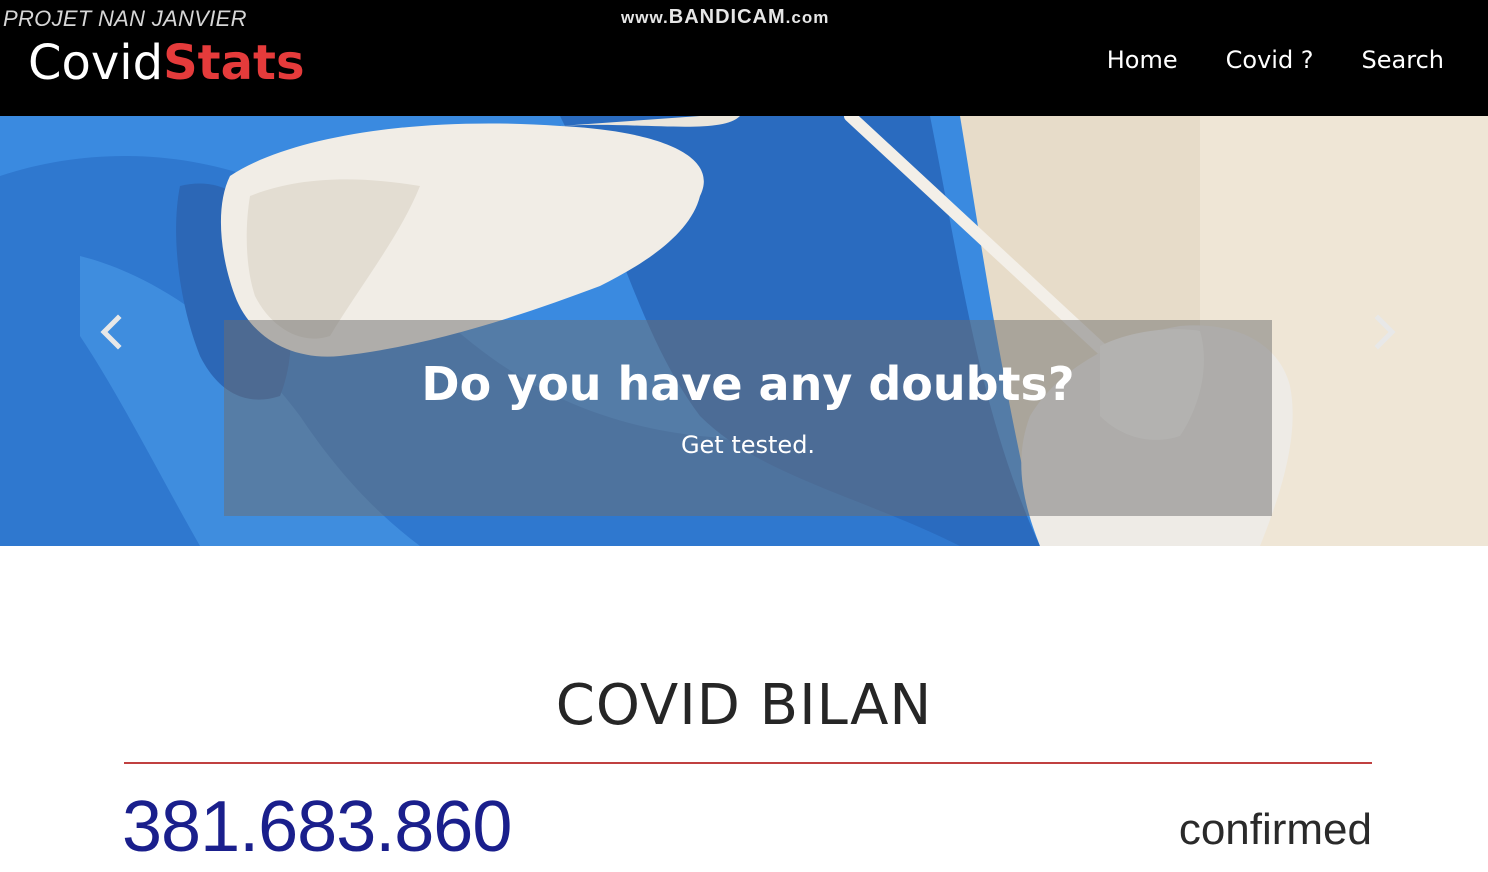 The image size is (1488, 872). I want to click on carousel-prev-button, so click(112, 332).